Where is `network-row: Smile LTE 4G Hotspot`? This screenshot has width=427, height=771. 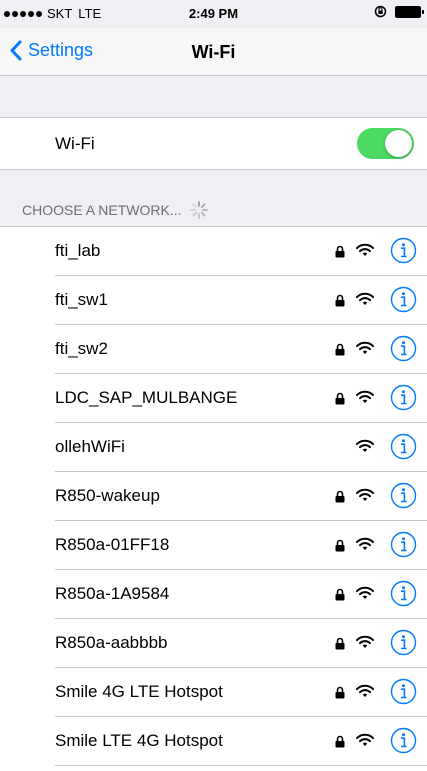
network-row: Smile LTE 4G Hotspot is located at coordinates (241, 741).